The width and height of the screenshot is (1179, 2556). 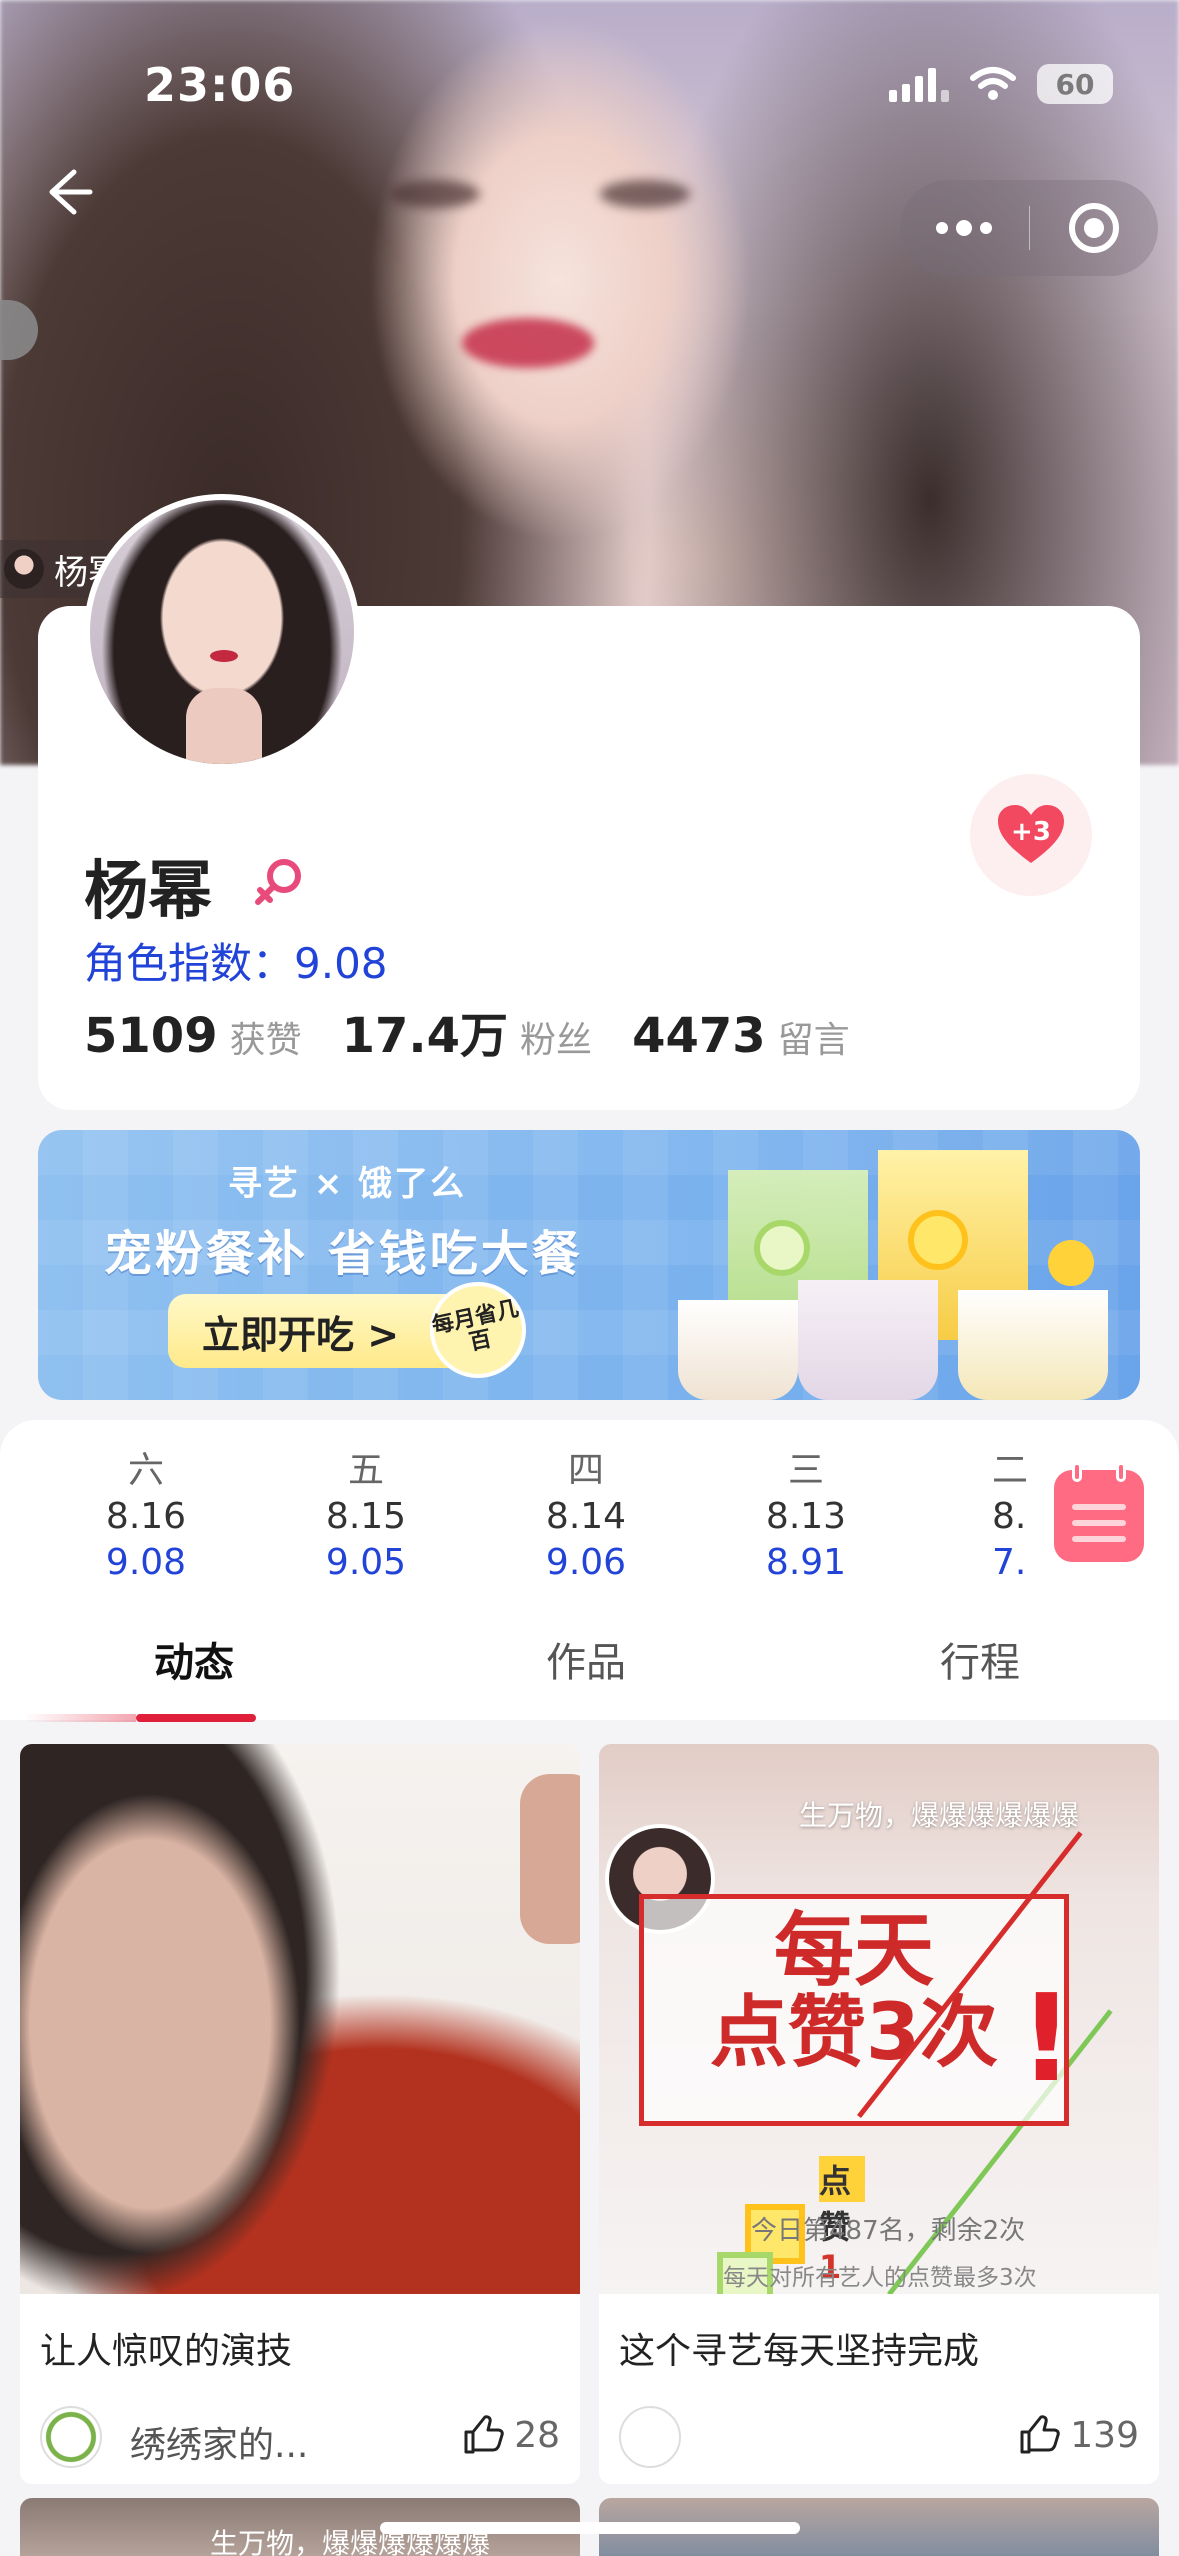 I want to click on post-title: 这个寻艺每天坚持完成, so click(x=799, y=2351).